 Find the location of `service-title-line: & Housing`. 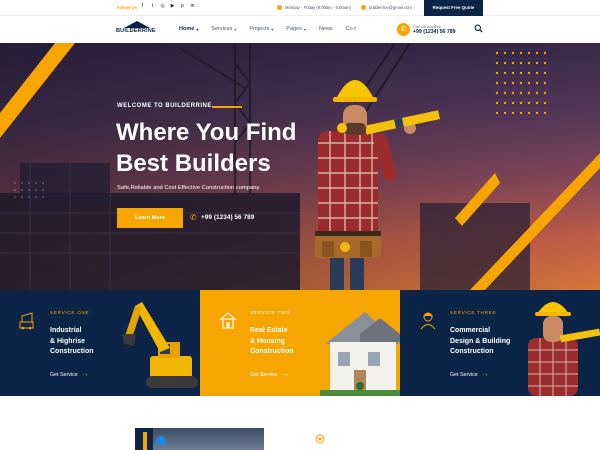

service-title-line: & Housing is located at coordinates (267, 341).